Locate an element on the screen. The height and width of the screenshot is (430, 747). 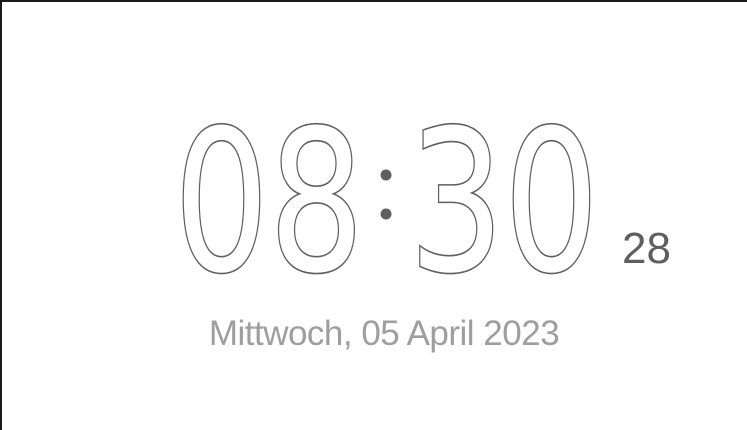
date-display: Mittwoch, 05 April 2023 is located at coordinates (384, 333).